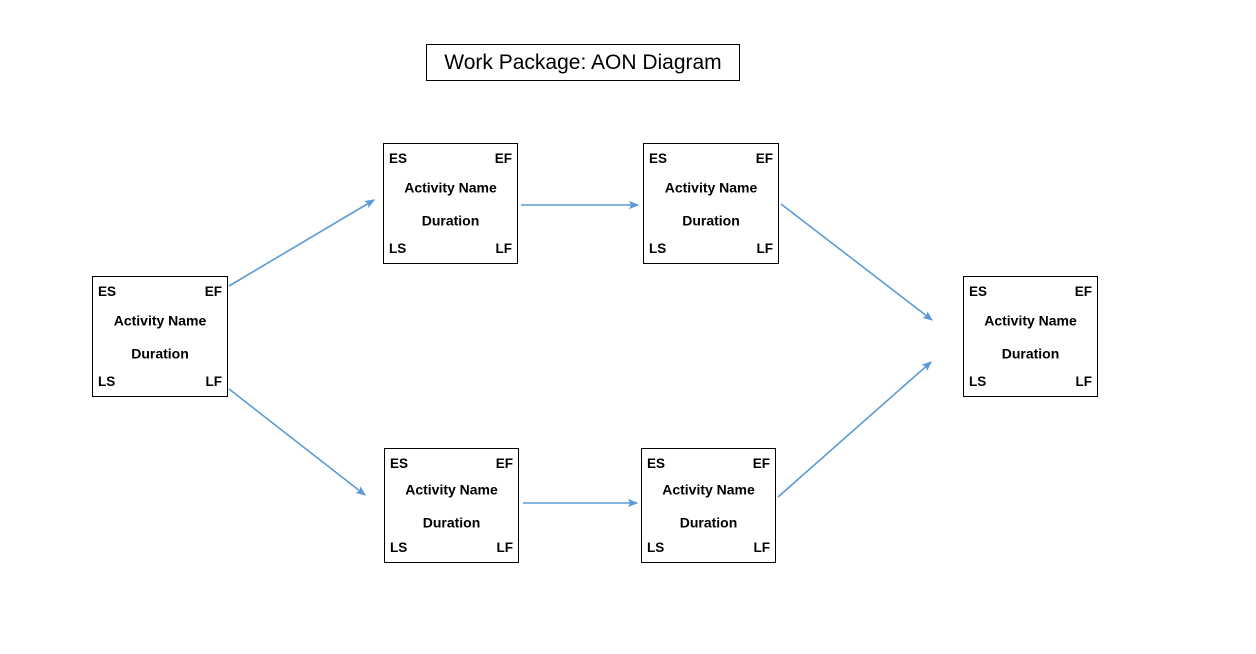 The image size is (1256, 654). I want to click on node-bottom-first-ls-label: LS, so click(399, 547).